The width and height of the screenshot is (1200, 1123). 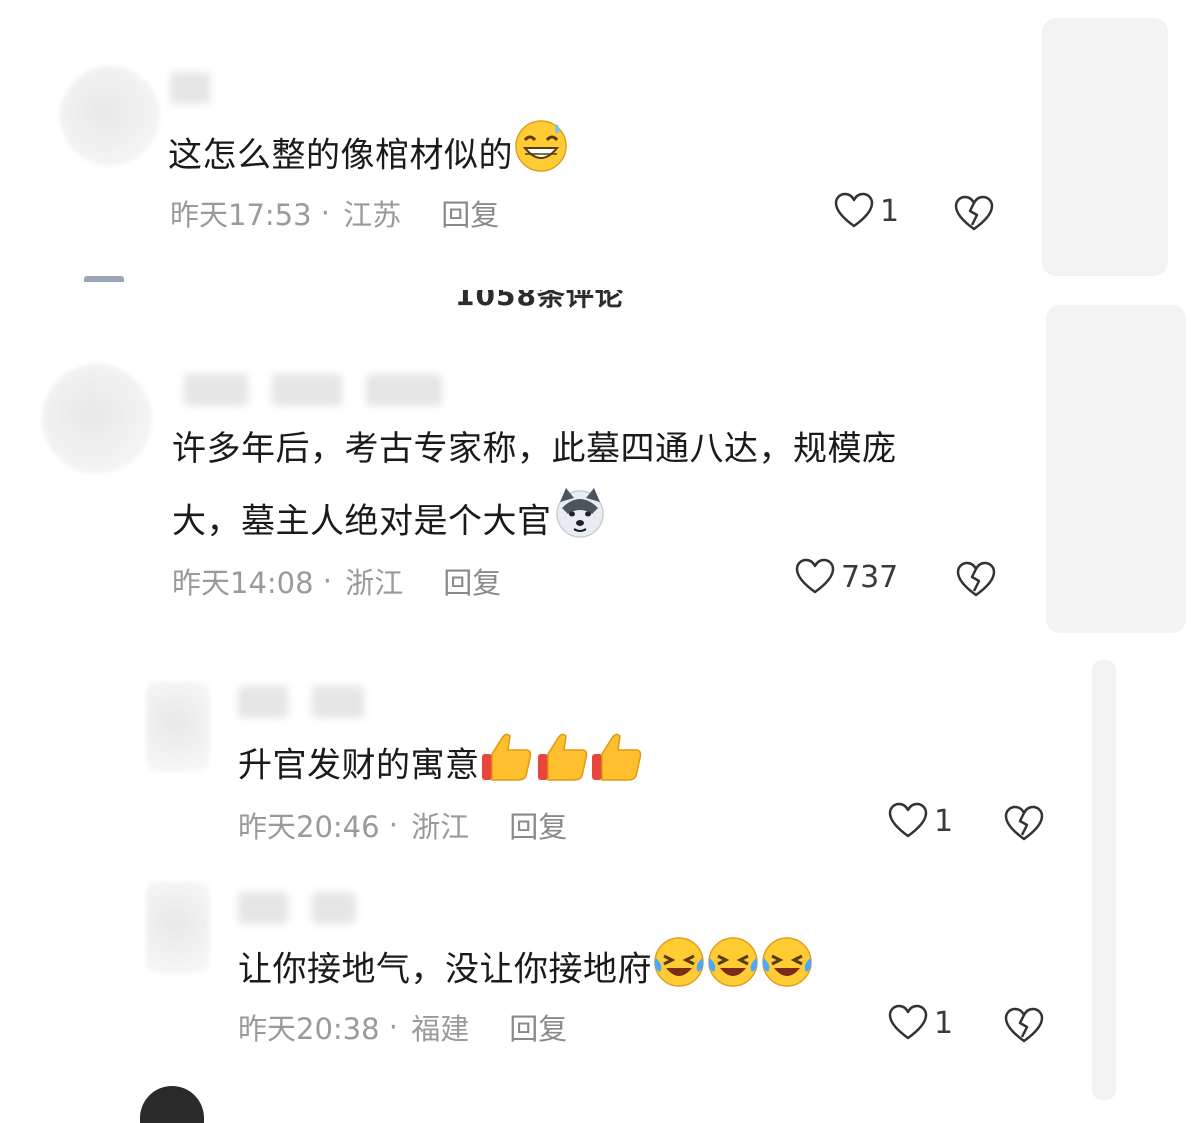 What do you see at coordinates (374, 583) in the screenshot?
I see `comment-location: 浙江` at bounding box center [374, 583].